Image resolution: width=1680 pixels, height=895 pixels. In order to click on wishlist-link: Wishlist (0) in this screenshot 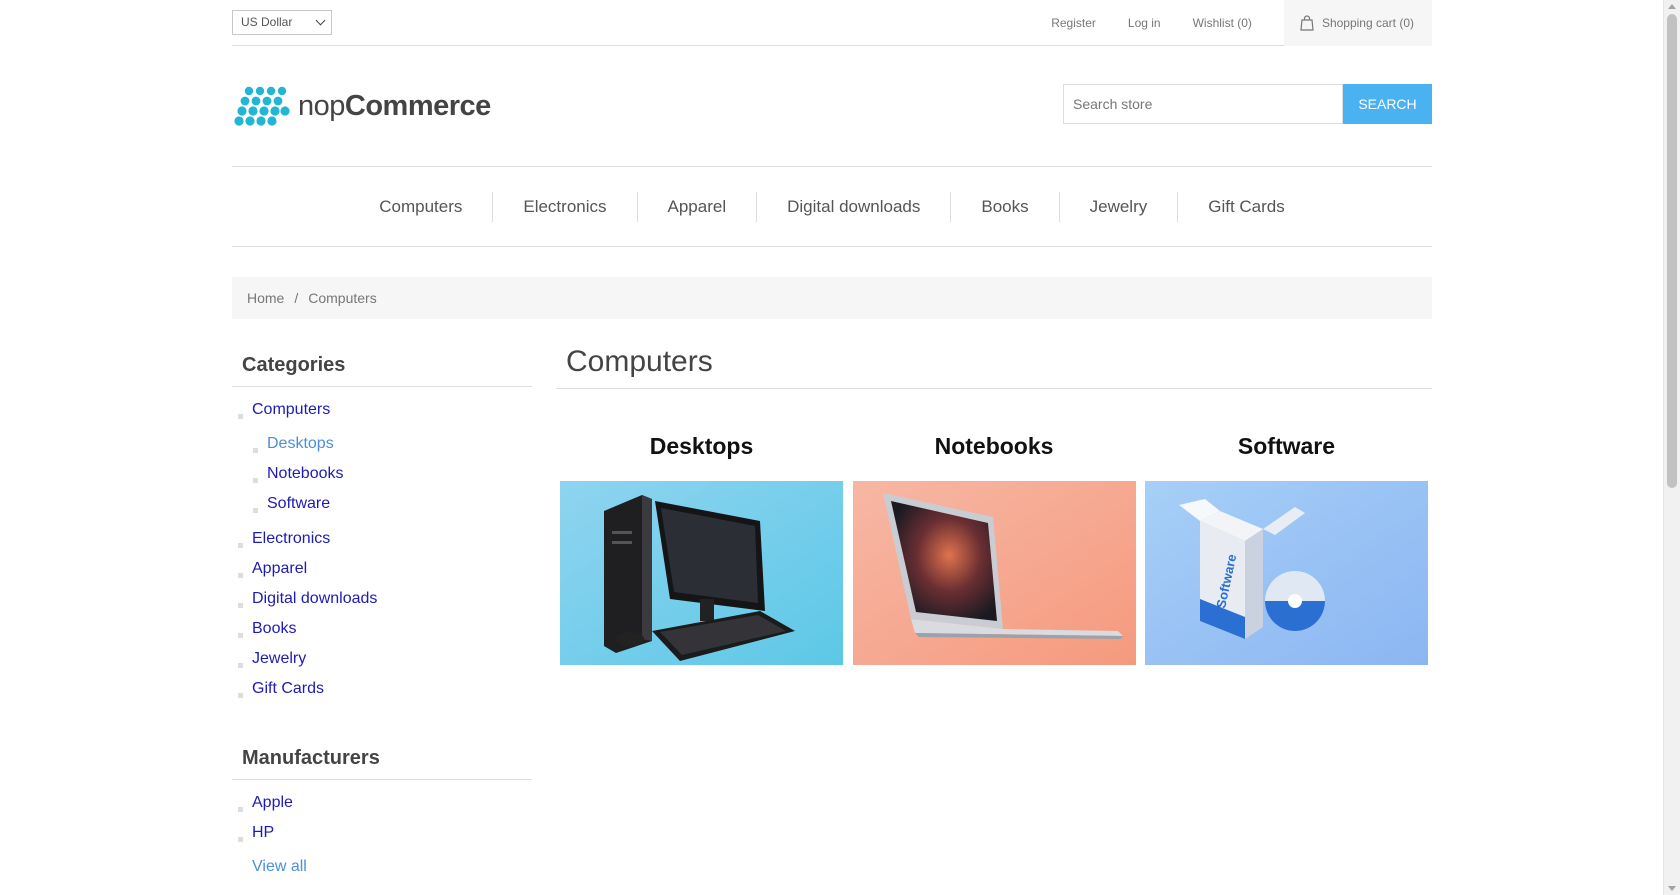, I will do `click(1222, 23)`.